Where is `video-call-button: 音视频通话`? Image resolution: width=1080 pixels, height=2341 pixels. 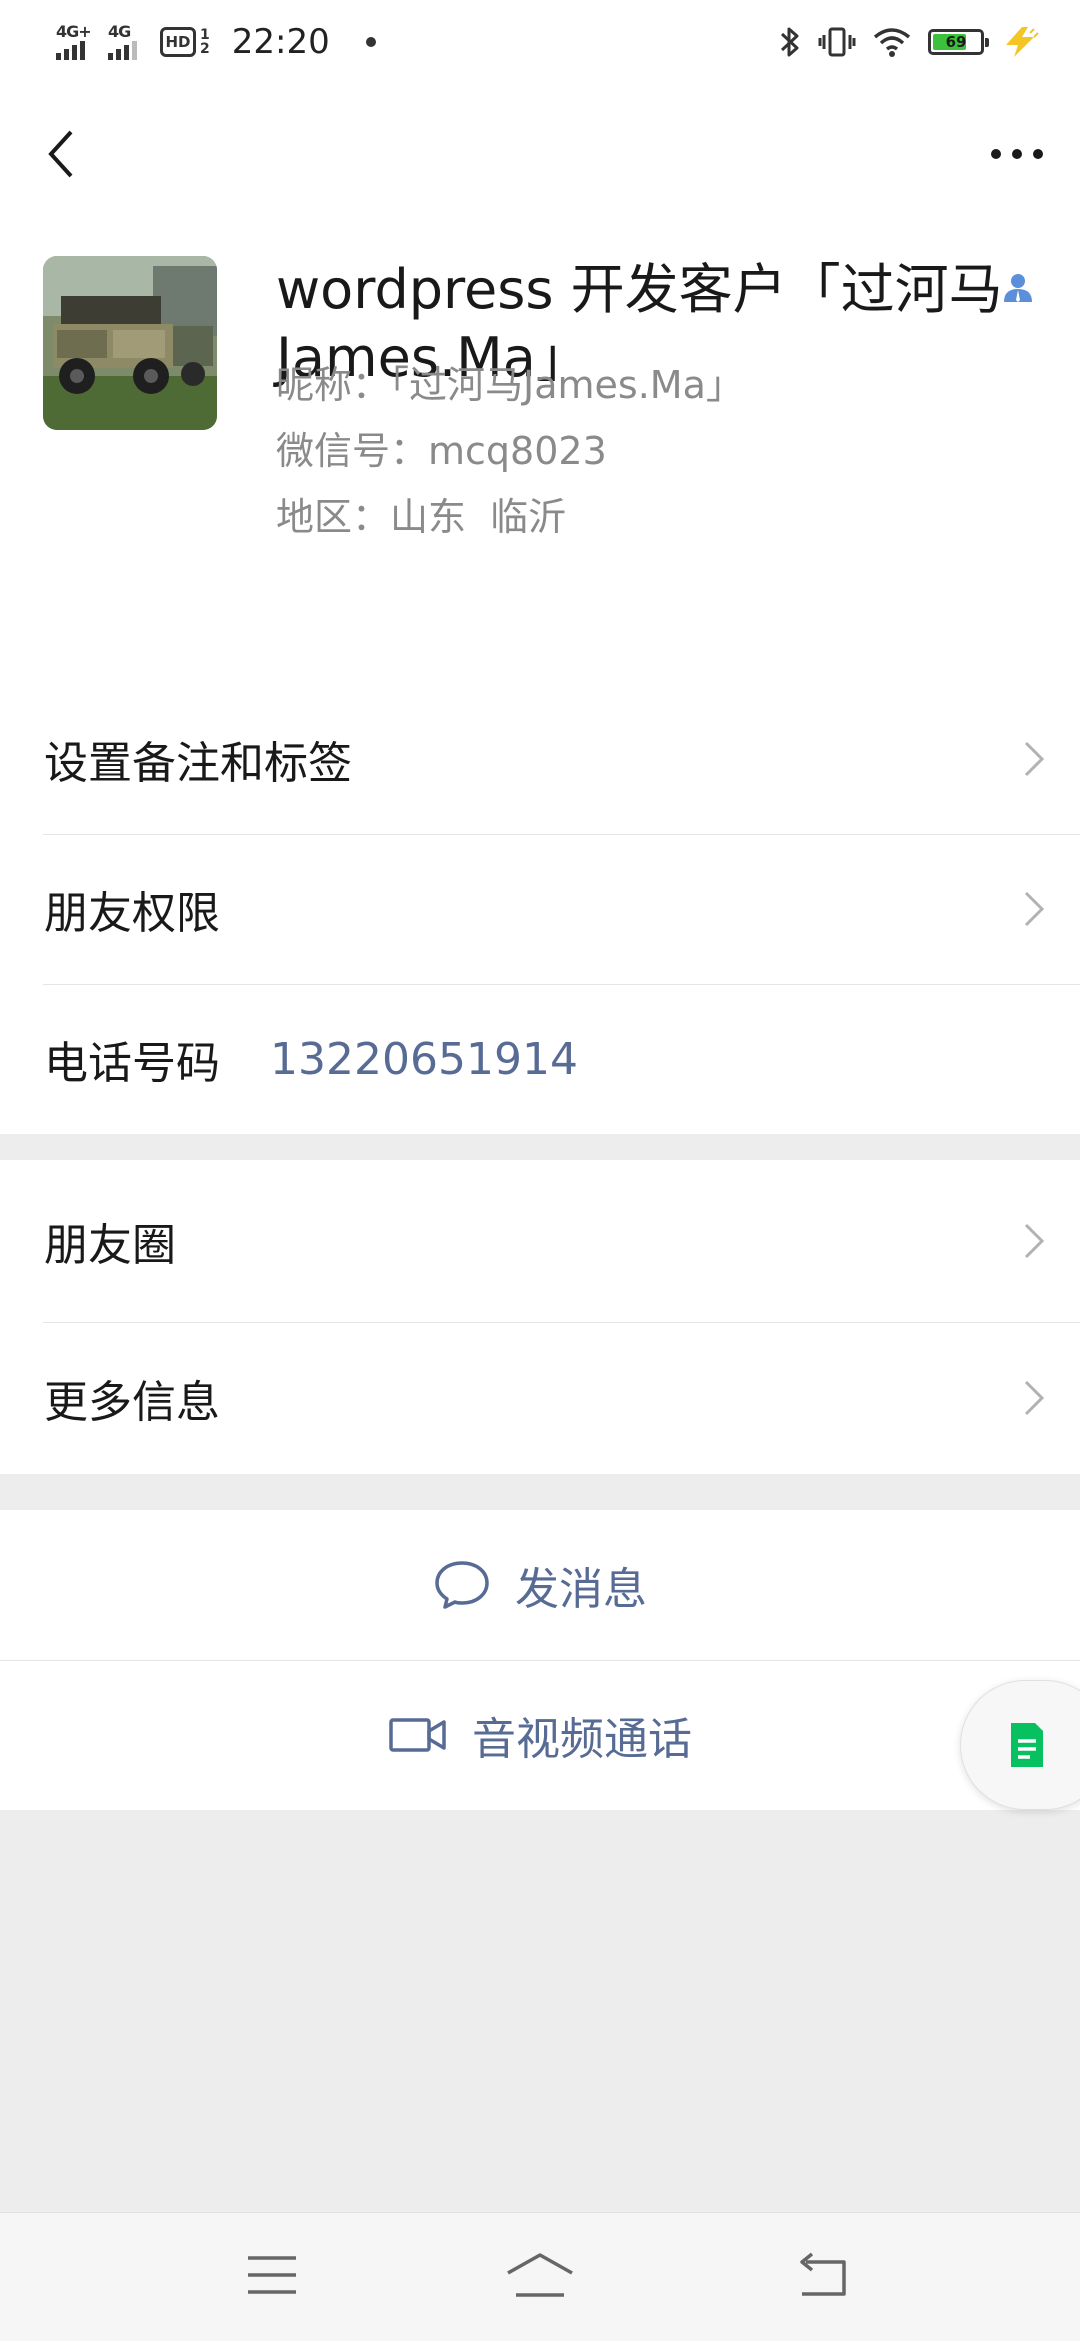 video-call-button: 音视频通话 is located at coordinates (540, 1735).